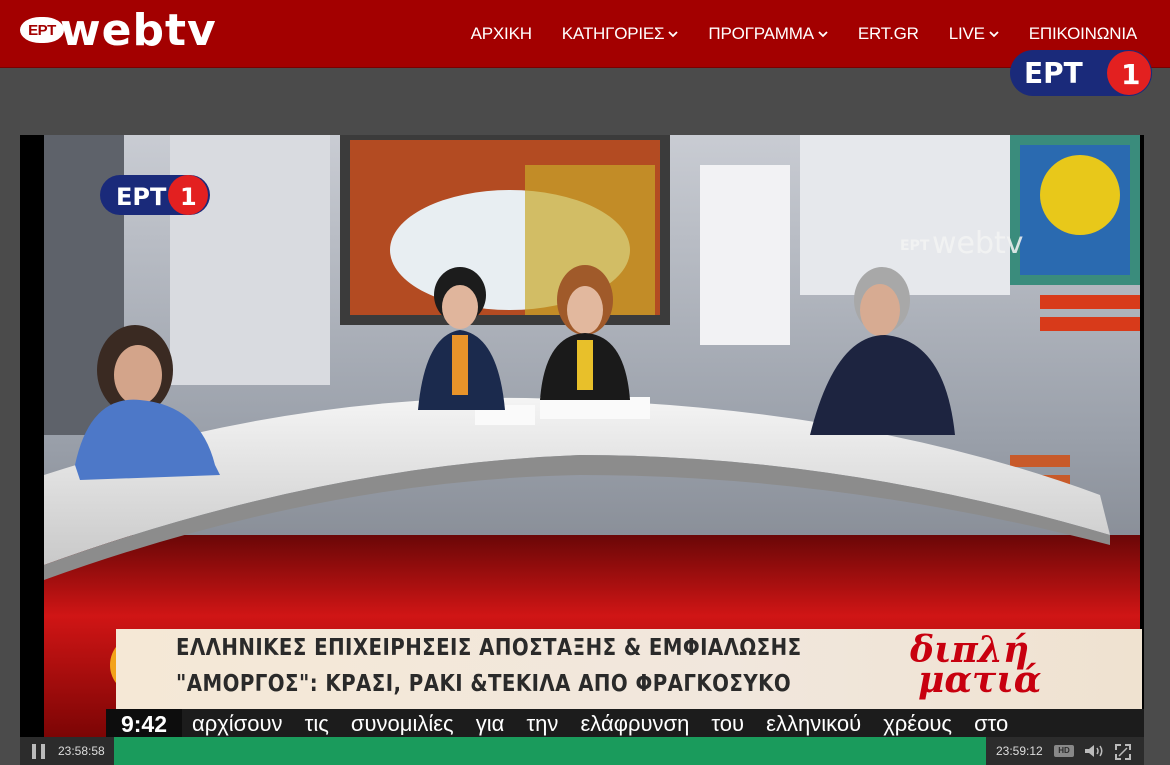 The image size is (1170, 765). I want to click on ert1-channel-logo: ΕΡΤ 1, so click(1081, 73).